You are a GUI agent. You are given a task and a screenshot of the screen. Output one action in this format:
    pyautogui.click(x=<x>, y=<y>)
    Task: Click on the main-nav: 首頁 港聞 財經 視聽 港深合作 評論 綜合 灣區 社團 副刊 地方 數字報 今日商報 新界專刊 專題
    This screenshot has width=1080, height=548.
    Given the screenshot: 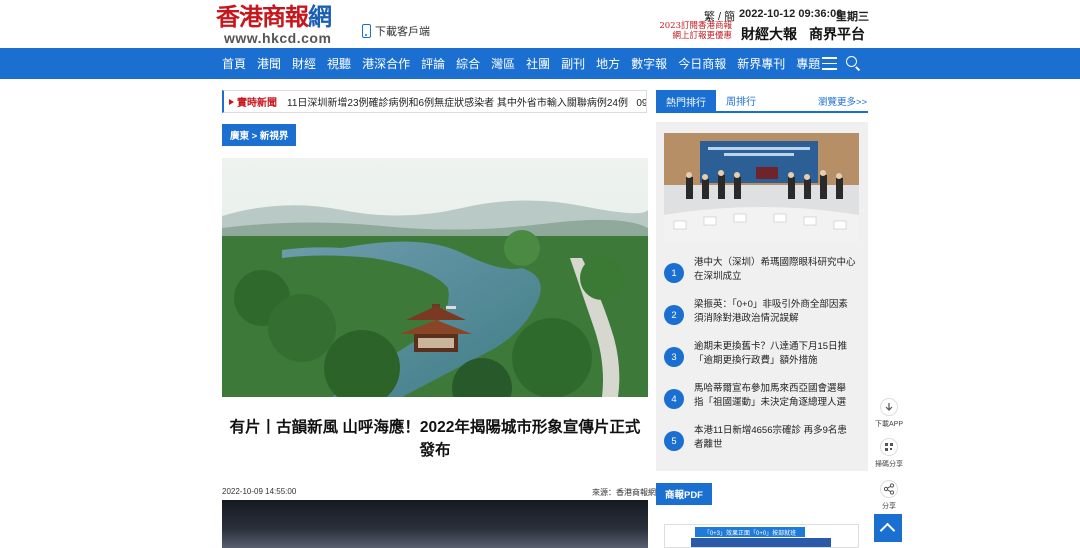 What is the action you would take?
    pyautogui.click(x=540, y=63)
    